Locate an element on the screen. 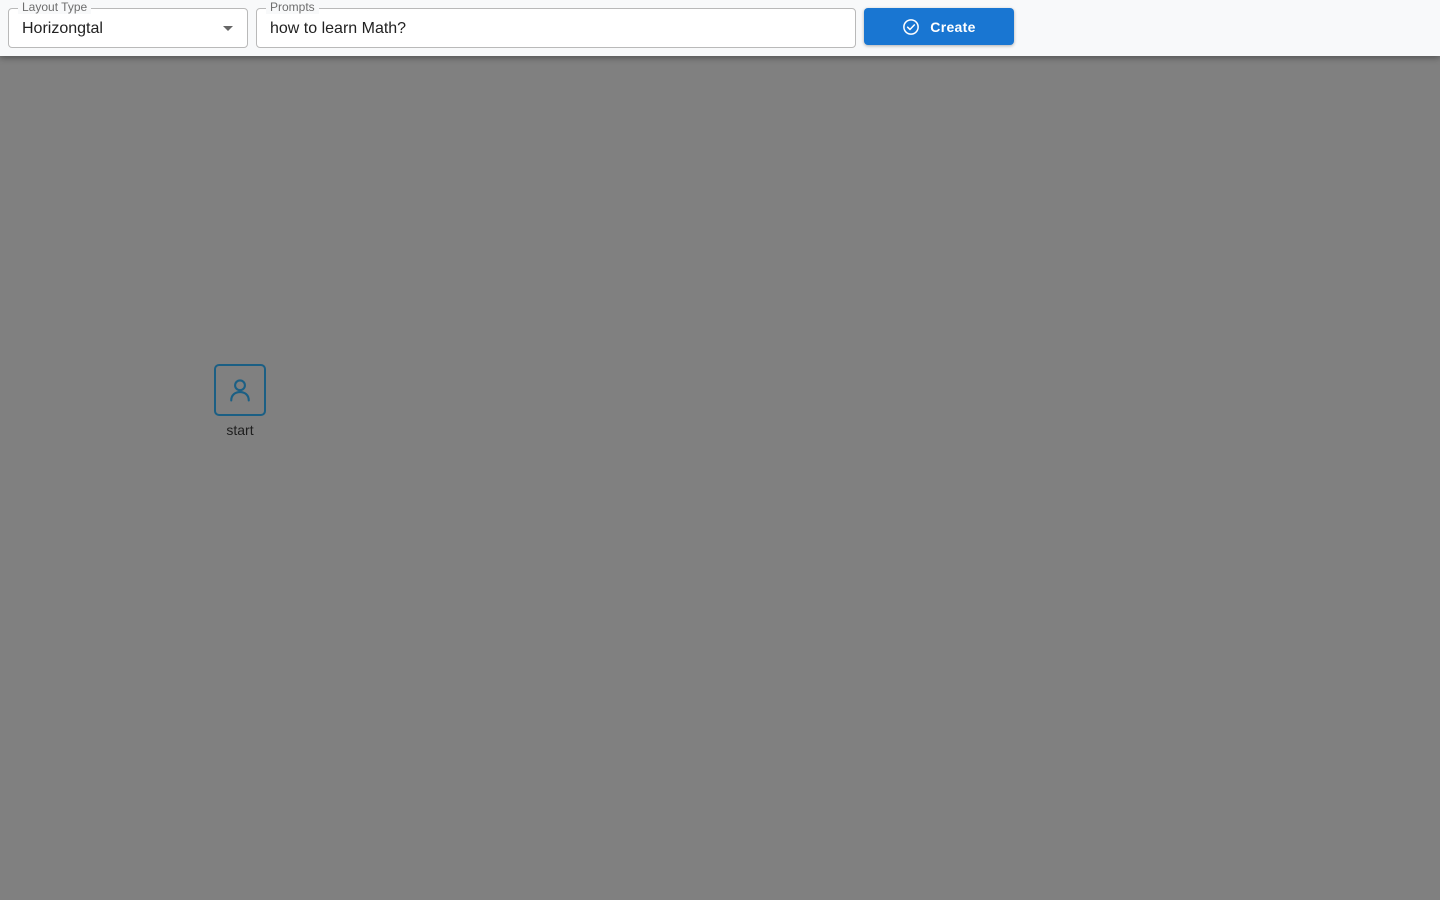 The image size is (1440, 900). check-circle-icon is located at coordinates (911, 26).